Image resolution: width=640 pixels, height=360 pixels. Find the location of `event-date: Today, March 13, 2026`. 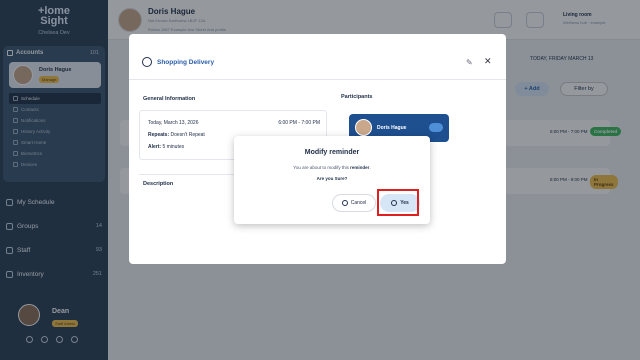

event-date: Today, March 13, 2026 is located at coordinates (173, 123).